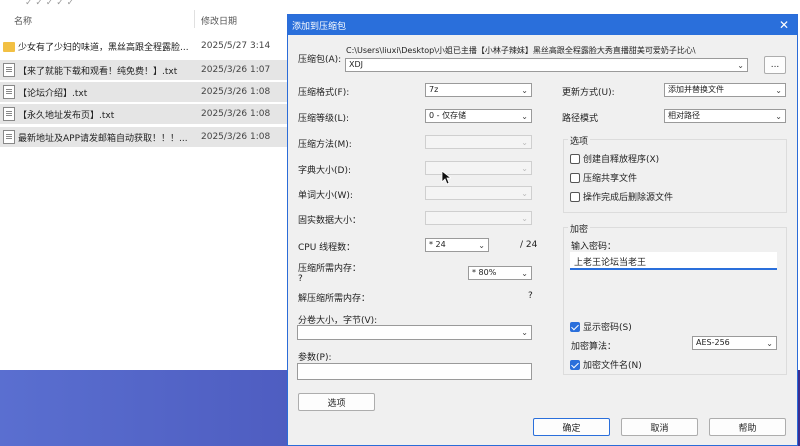  What do you see at coordinates (53, 93) in the screenshot?
I see `file-name: 【论坛介绍】.txt` at bounding box center [53, 93].